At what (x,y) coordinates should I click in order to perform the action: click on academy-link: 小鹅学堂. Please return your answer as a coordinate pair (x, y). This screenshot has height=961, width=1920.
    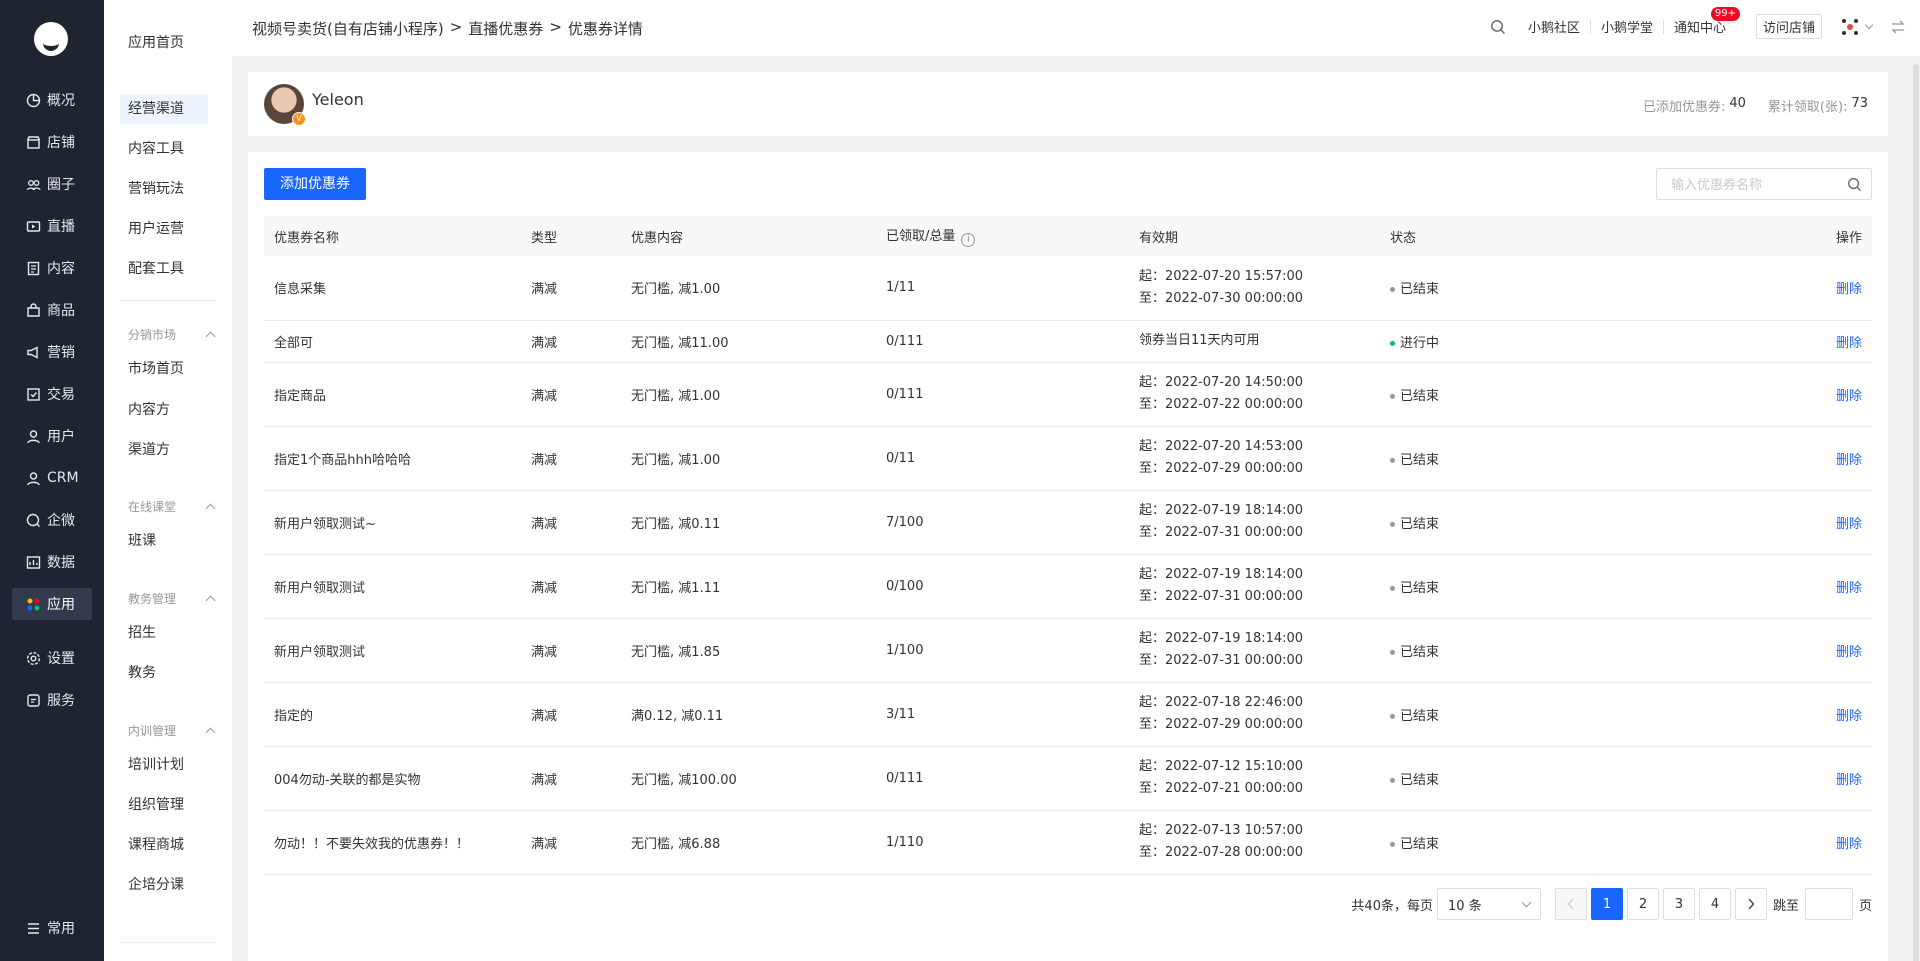
    Looking at the image, I should click on (1627, 26).